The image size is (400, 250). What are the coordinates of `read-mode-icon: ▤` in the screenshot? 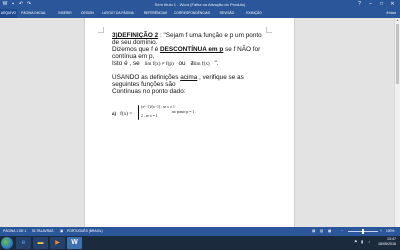 It's located at (313, 231).